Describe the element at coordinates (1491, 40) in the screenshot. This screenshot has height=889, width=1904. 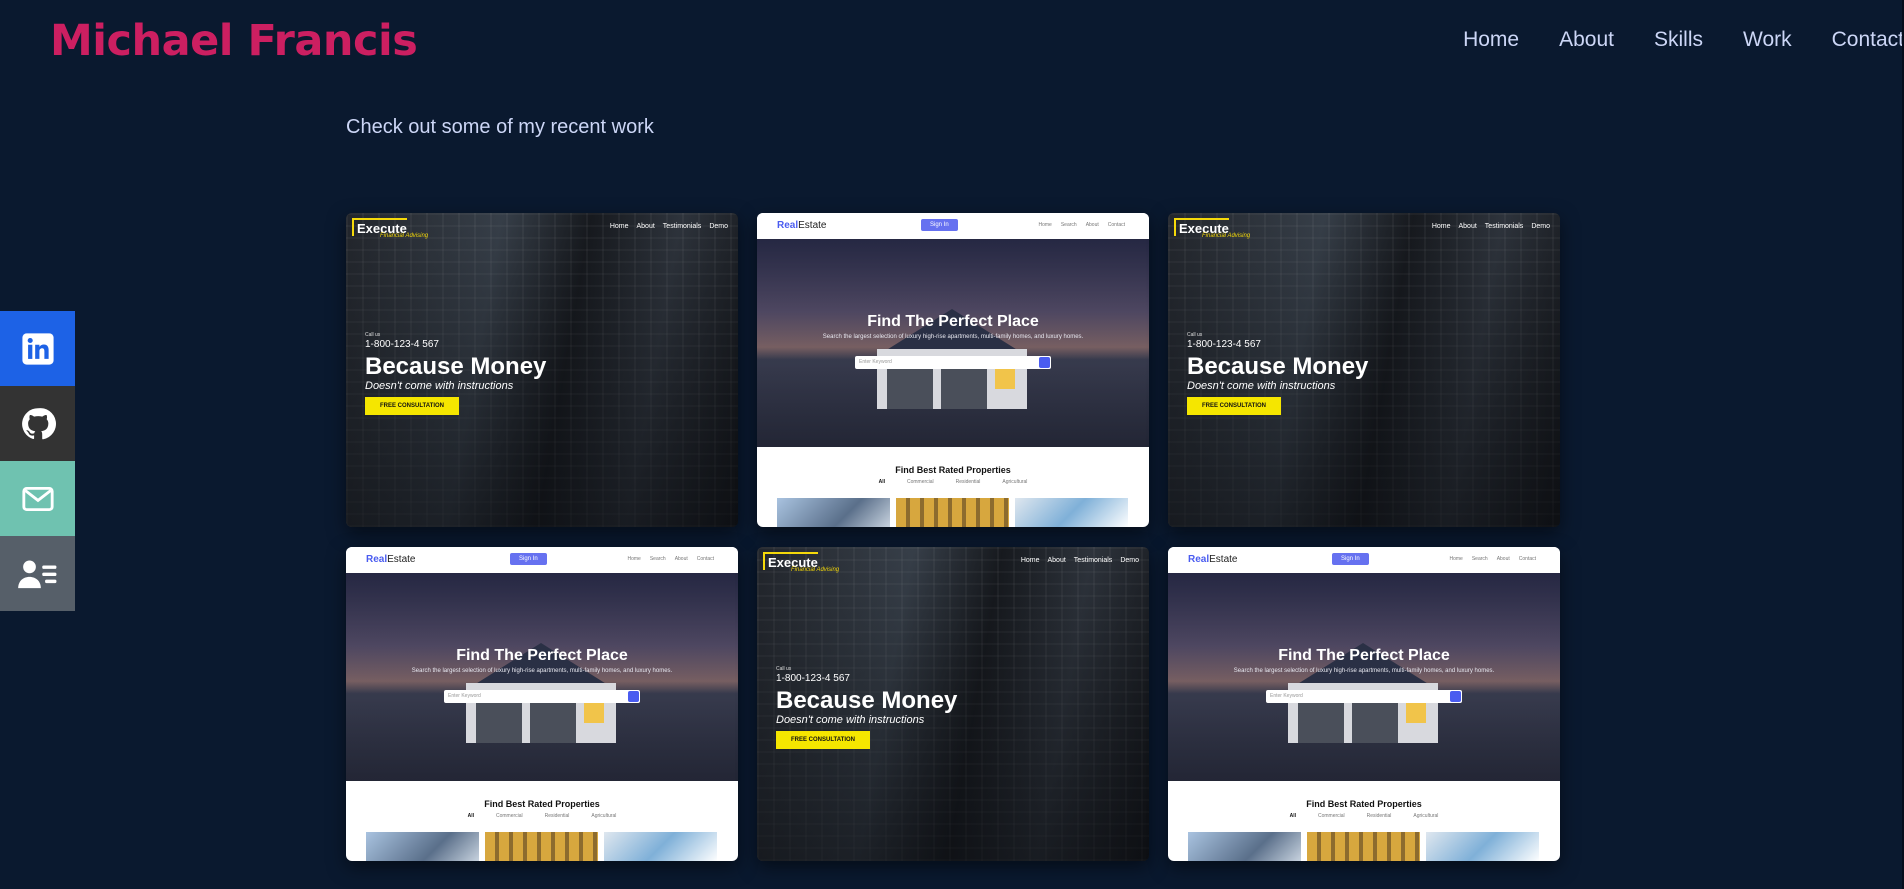
I see `nav-home: Home` at that location.